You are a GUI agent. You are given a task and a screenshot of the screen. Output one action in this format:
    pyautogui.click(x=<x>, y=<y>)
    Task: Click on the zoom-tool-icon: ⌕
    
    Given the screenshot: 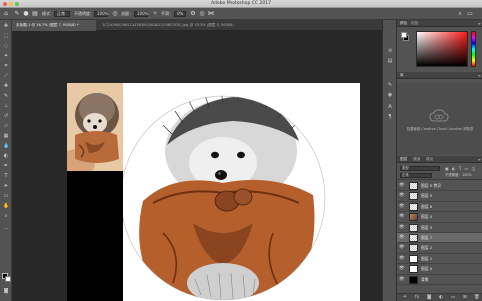 What is the action you would take?
    pyautogui.click(x=6, y=216)
    